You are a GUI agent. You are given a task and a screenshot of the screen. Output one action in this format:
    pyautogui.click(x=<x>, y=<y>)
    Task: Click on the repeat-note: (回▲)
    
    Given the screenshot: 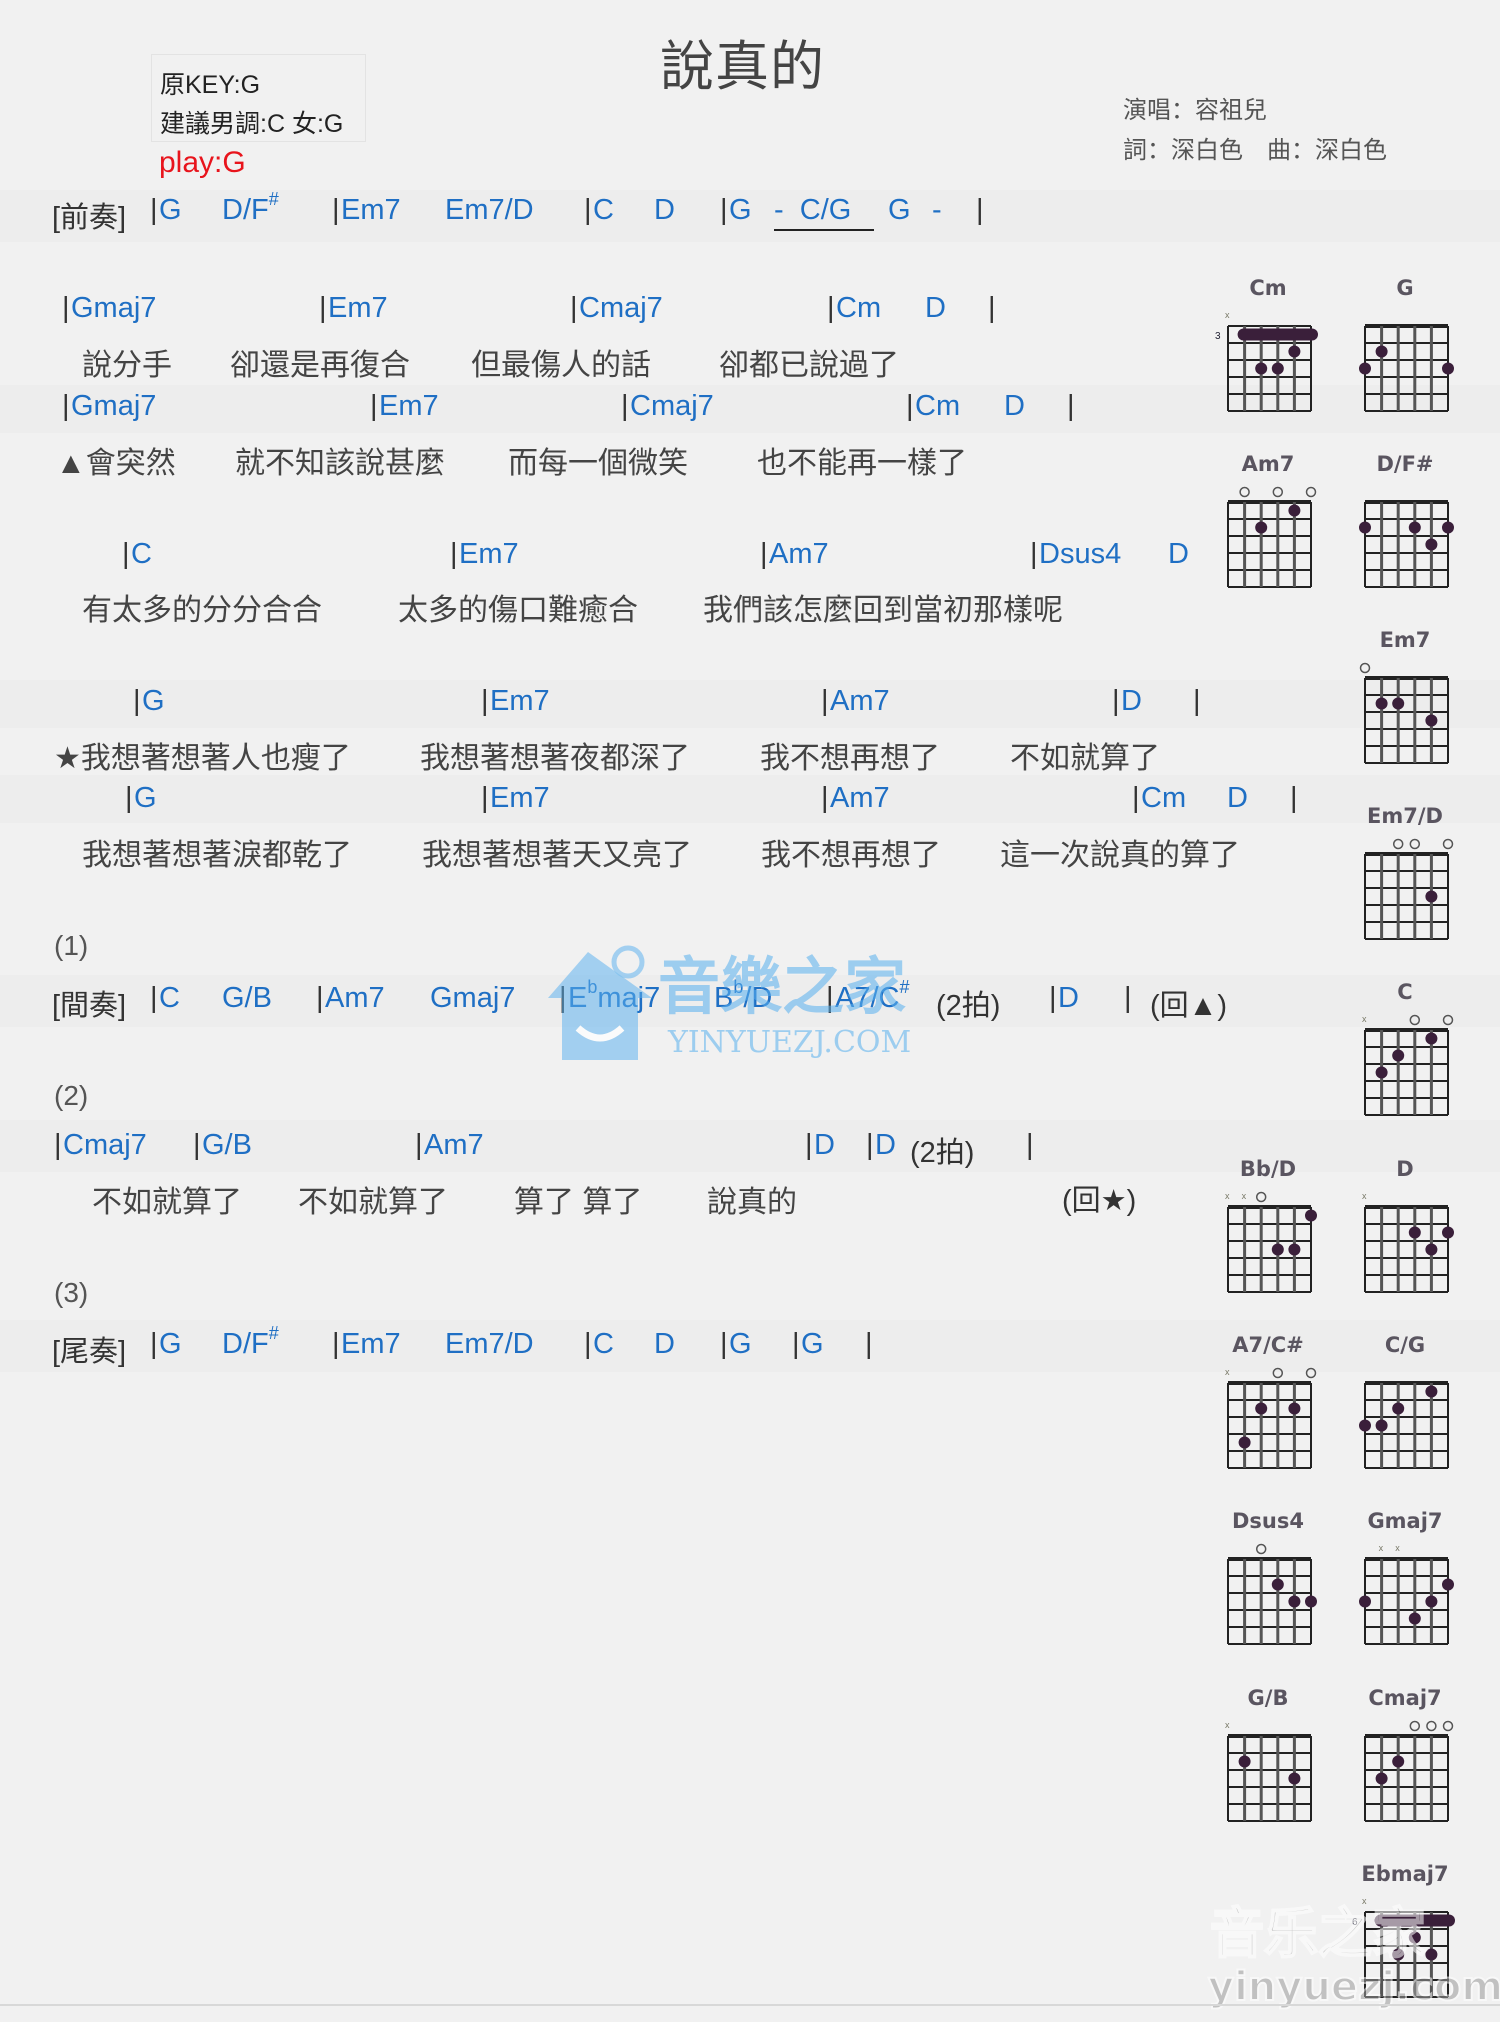 What is the action you would take?
    pyautogui.click(x=1189, y=1006)
    